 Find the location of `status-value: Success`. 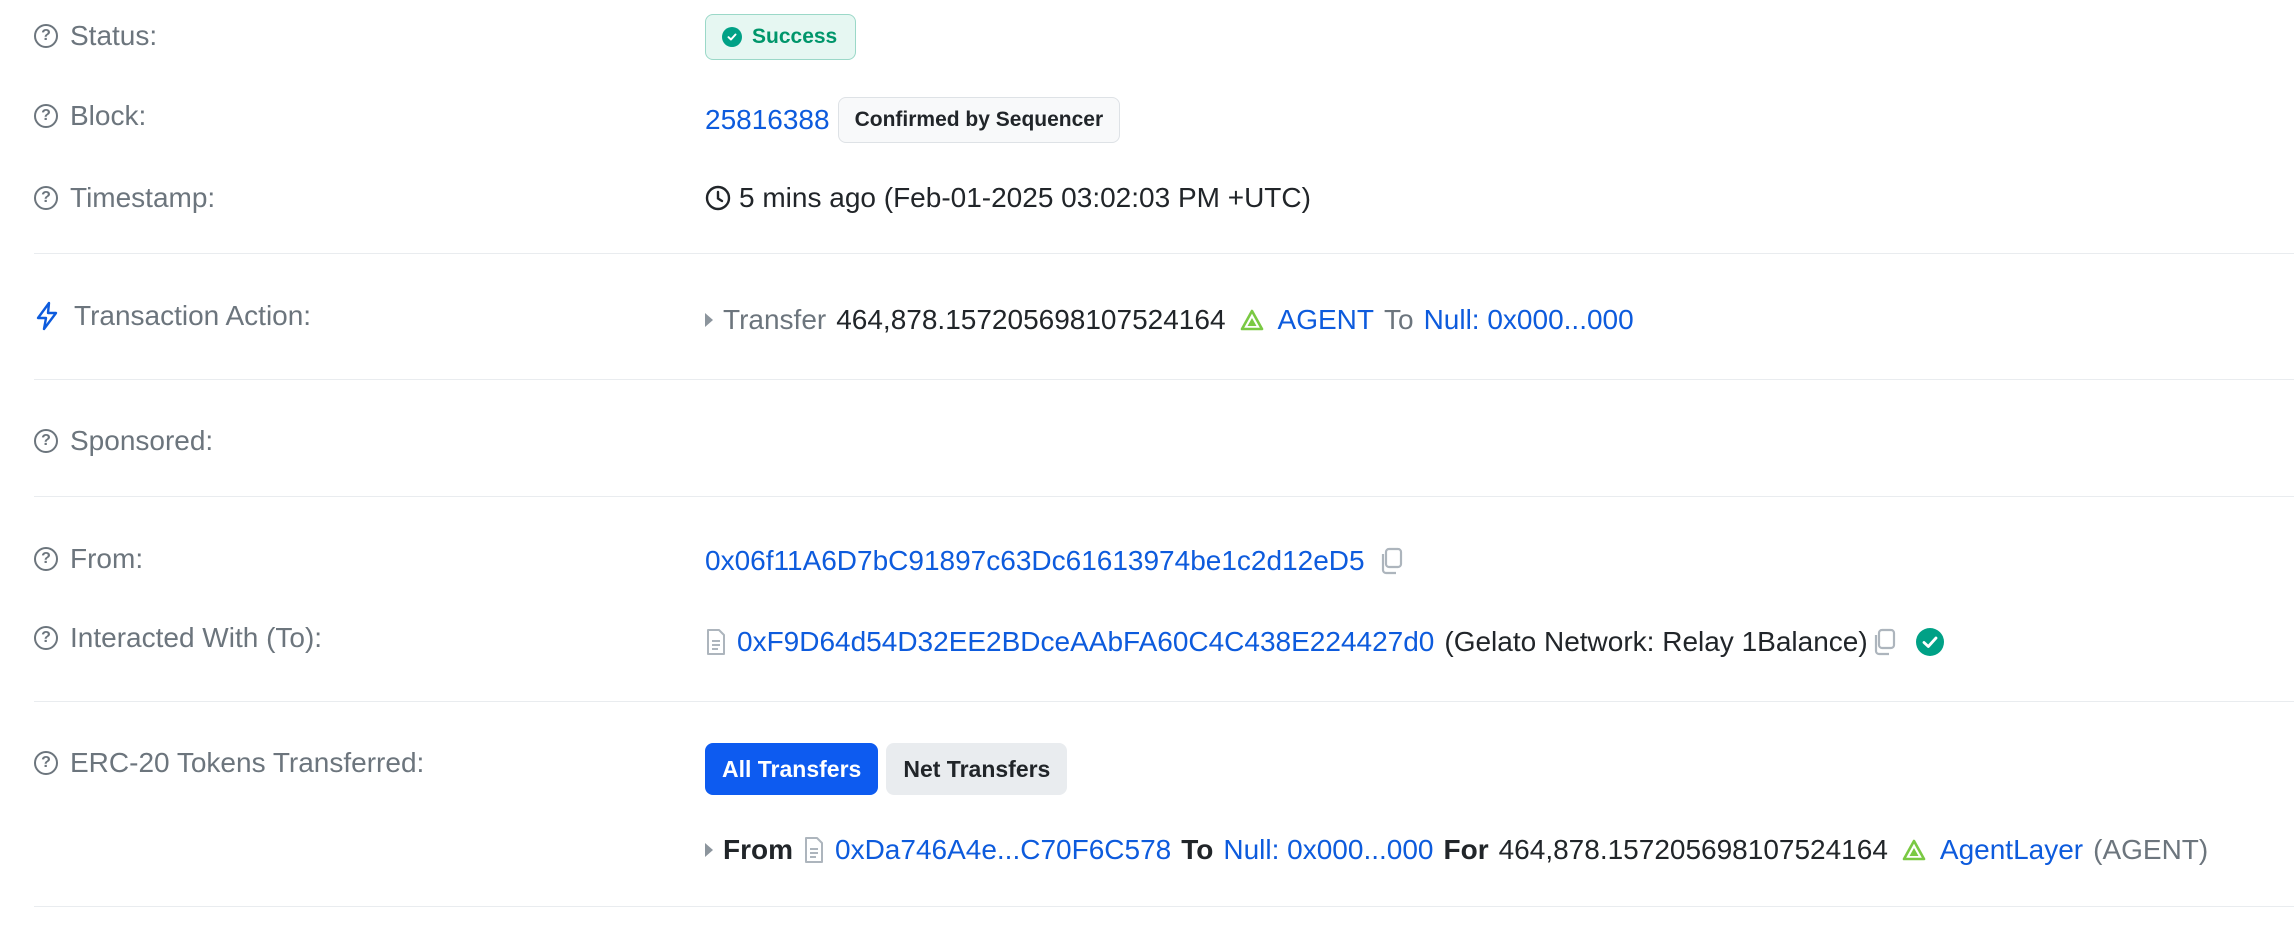

status-value: Success is located at coordinates (781, 37).